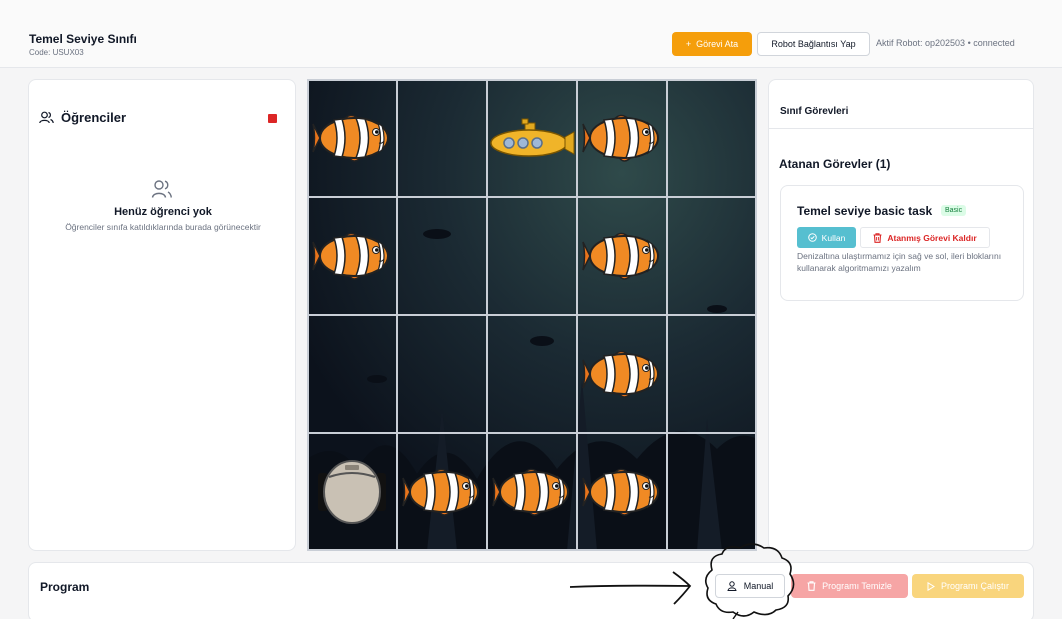  Describe the element at coordinates (83, 39) in the screenshot. I see `class-title: Temel Seviye Sınıfı` at that location.